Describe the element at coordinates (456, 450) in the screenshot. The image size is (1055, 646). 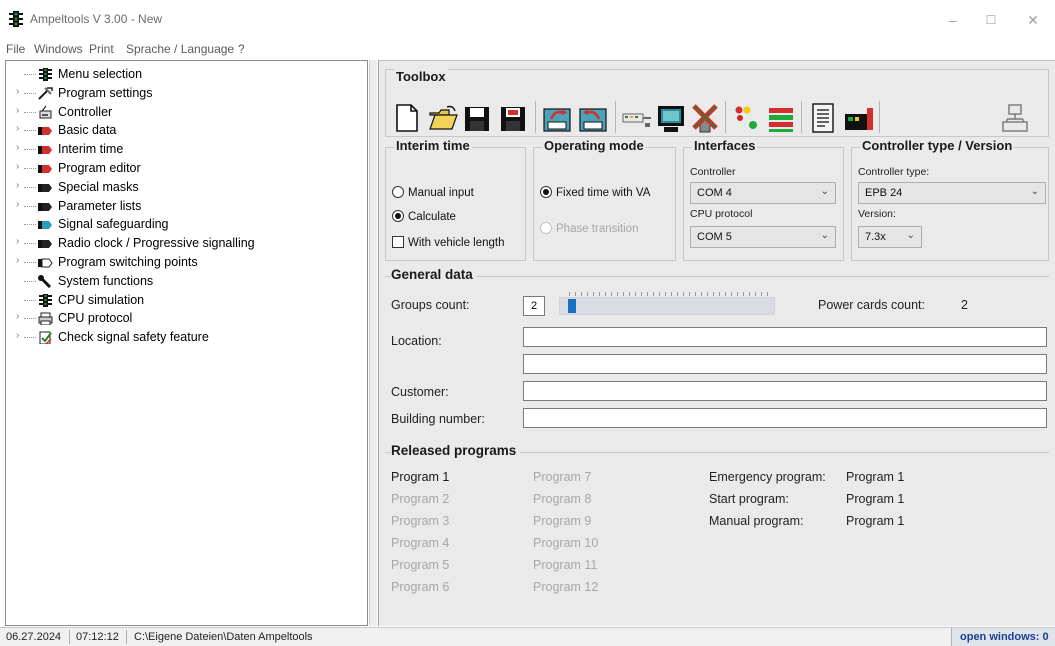
I see `released-programs-title: Released programs` at that location.